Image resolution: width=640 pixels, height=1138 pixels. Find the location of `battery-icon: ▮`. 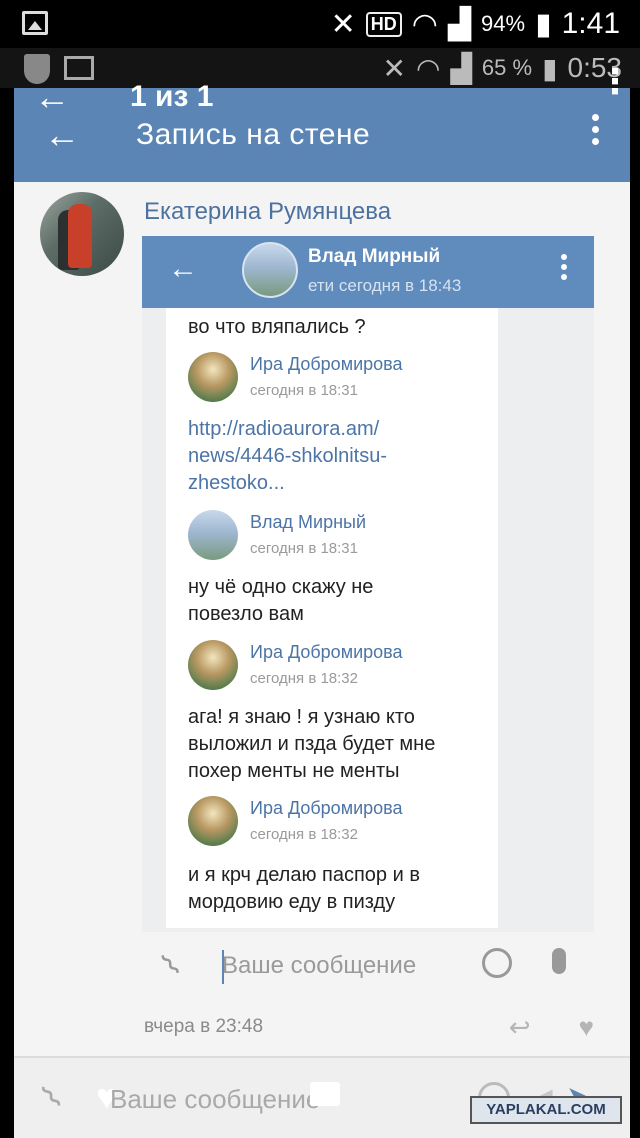

battery-icon: ▮ is located at coordinates (543, 24).